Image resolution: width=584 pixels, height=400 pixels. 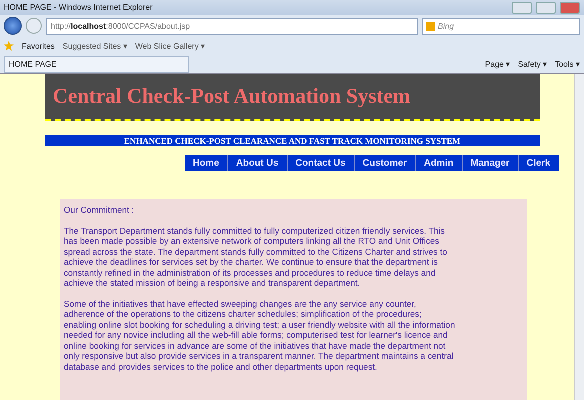 What do you see at coordinates (256, 257) in the screenshot?
I see `paragraph: The Transport Department stands fully committed to fully computerized citizen friendly services. This has been made possible by an extensive network of computers linking all the RTO and Unit Offices spread across the state. The department stands fully committed to the Citizens Charter and strives to achieve the deadlines for services set by the charter. We continue to ensure that the department is constantly refined in the administration of its processes and procedures to reduce time delays and achieve the stated mission of being a responsive and transparent department.` at bounding box center [256, 257].